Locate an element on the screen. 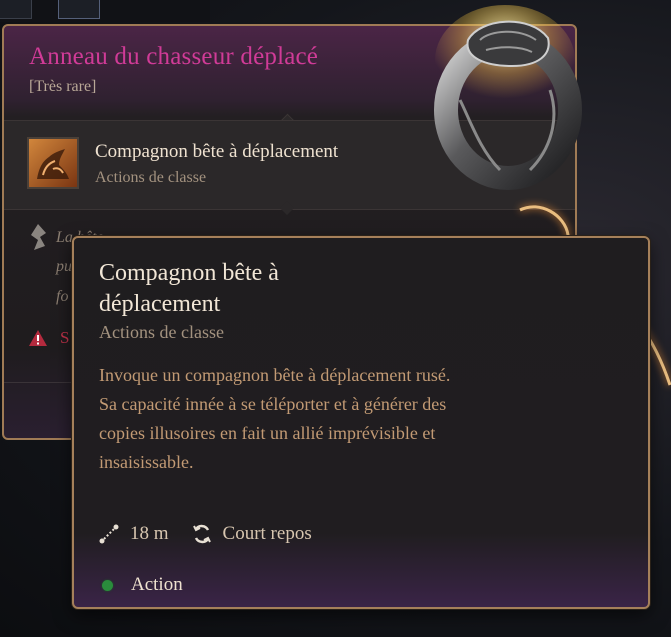 This screenshot has height=637, width=671. ring-image is located at coordinates (505, 100).